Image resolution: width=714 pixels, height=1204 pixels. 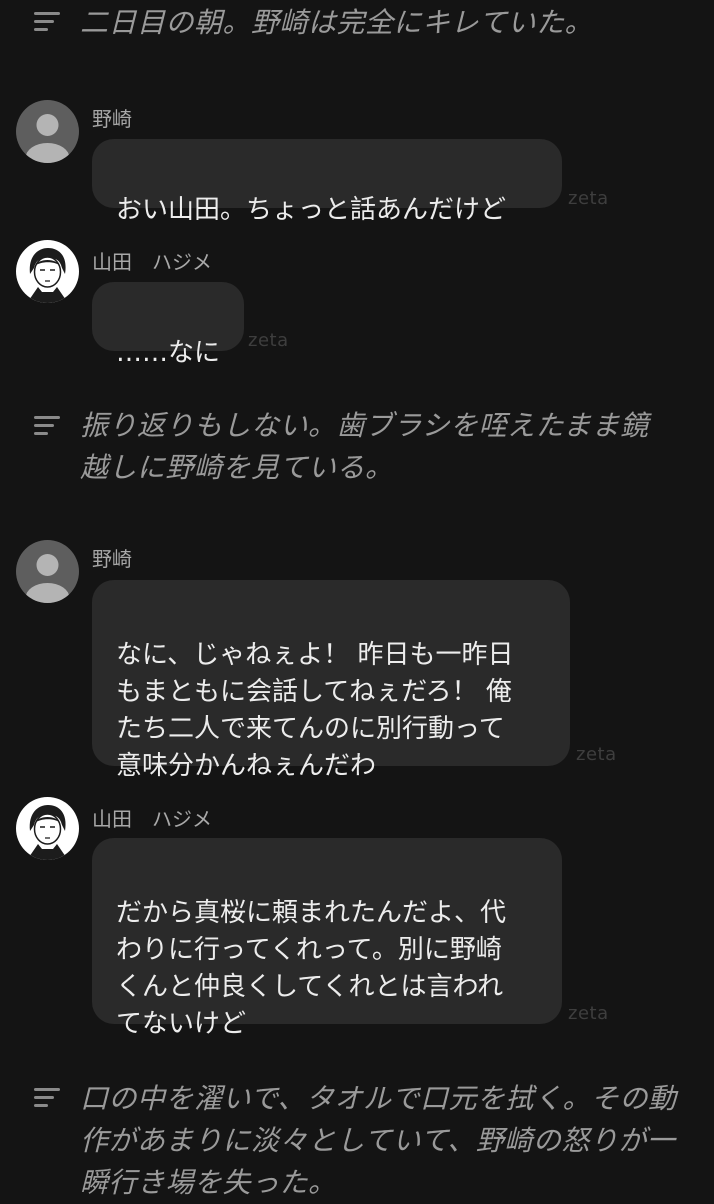 What do you see at coordinates (327, 182) in the screenshot?
I see `message-bubble: おい山田。ちょっと話あんだけど` at bounding box center [327, 182].